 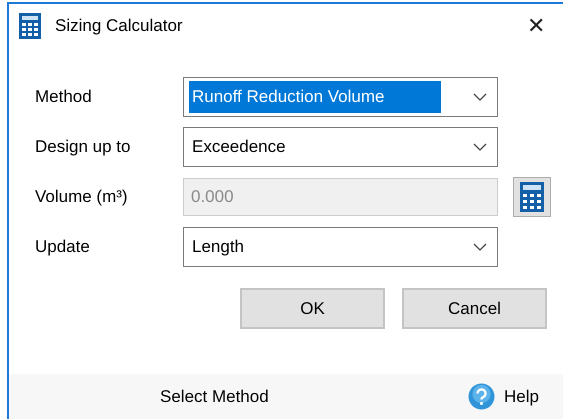 I want to click on calculator-button, so click(x=532, y=197).